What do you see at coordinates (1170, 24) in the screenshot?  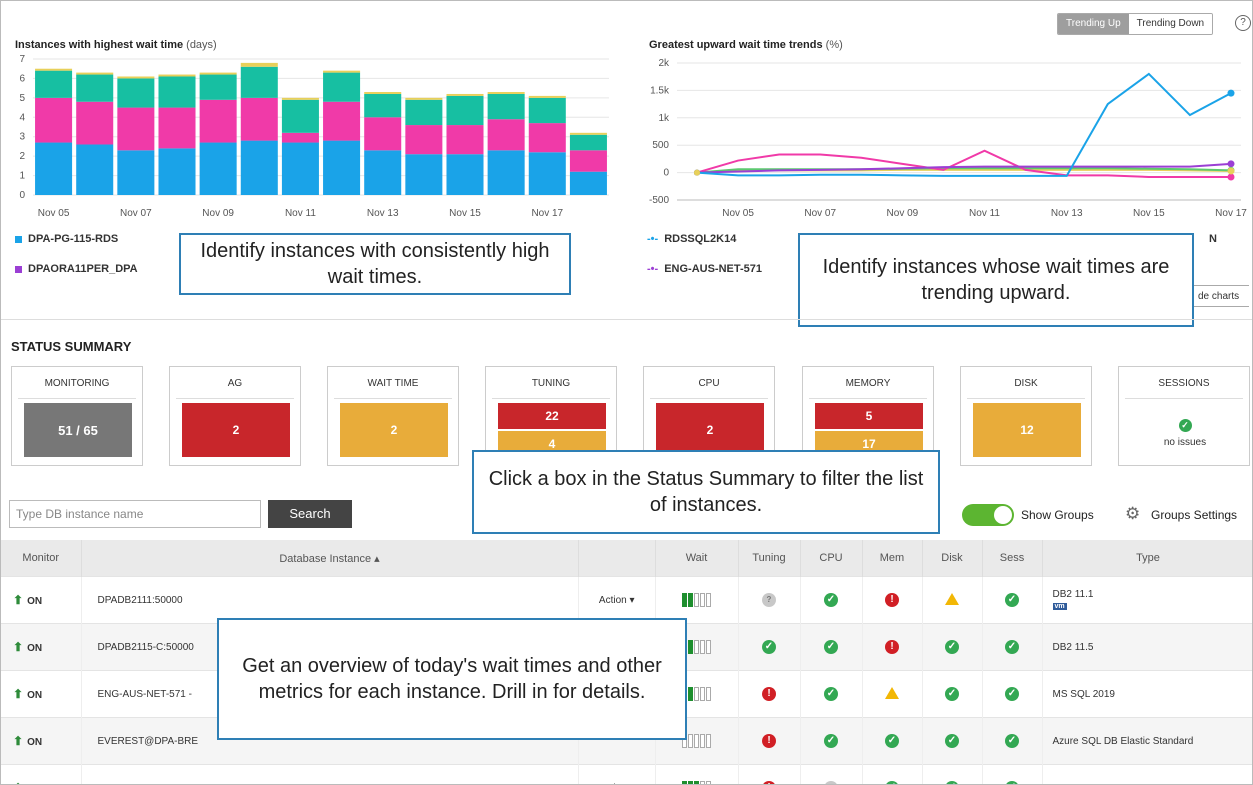 I see `trending-down-button: Trending Down` at bounding box center [1170, 24].